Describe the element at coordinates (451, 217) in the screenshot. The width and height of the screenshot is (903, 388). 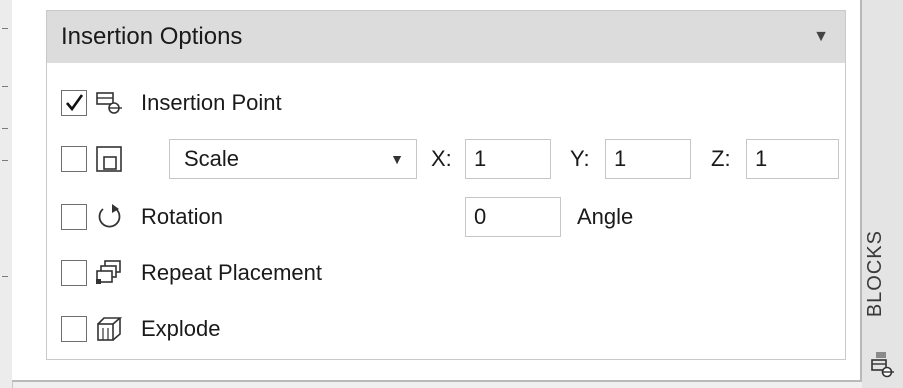
I see `rotation-row: Rotation 0 Angle` at that location.